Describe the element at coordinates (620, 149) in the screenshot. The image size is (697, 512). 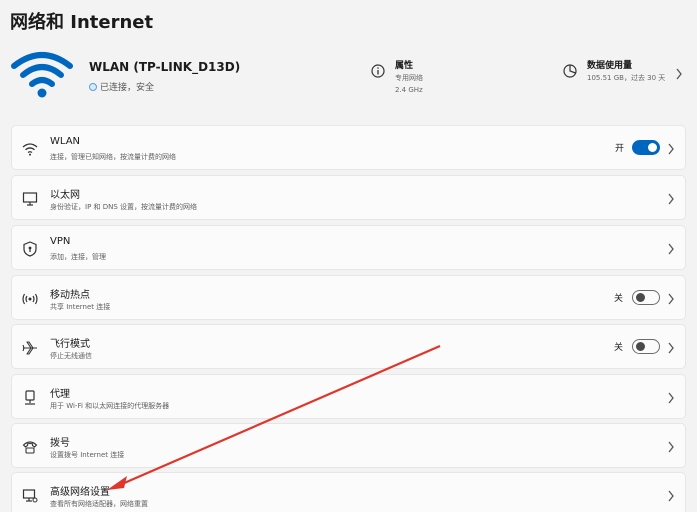
I see `toggle-state-label: 开` at that location.